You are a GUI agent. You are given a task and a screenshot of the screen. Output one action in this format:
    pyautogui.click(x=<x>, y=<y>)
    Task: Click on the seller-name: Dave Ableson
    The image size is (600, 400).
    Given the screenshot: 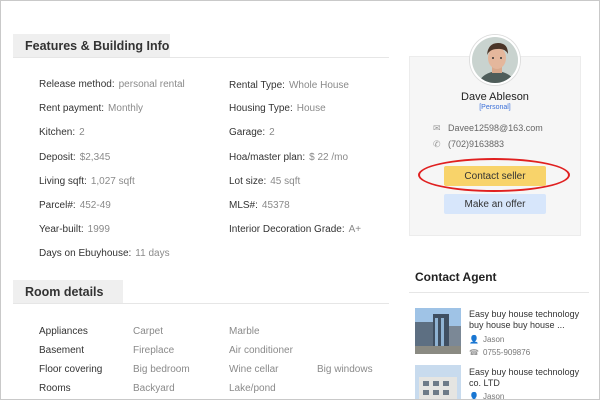 What is the action you would take?
    pyautogui.click(x=495, y=97)
    